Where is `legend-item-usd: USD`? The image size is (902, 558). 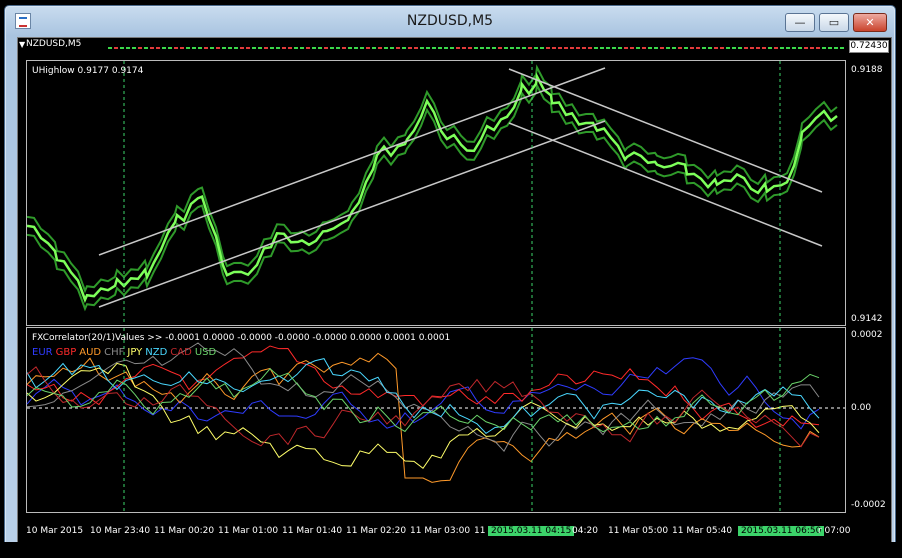
legend-item-usd: USD is located at coordinates (205, 352).